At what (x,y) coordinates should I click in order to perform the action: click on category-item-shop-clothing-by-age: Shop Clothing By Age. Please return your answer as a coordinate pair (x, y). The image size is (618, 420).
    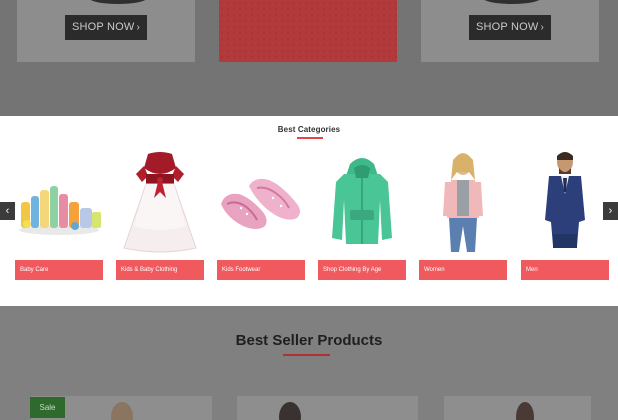
    Looking at the image, I should click on (362, 213).